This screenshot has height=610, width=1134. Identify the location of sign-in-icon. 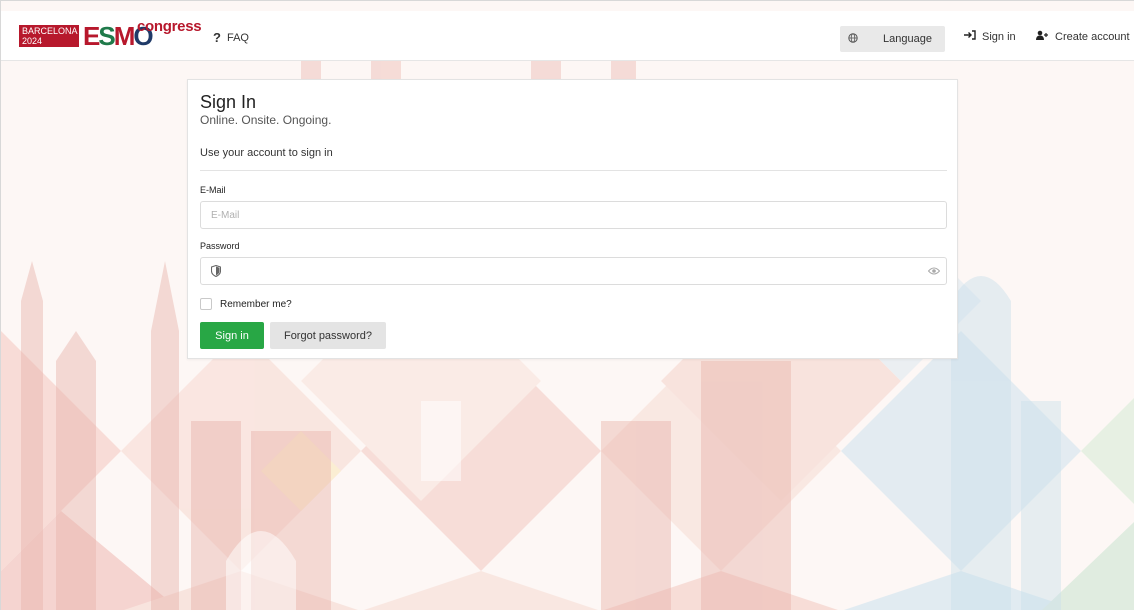
(970, 36).